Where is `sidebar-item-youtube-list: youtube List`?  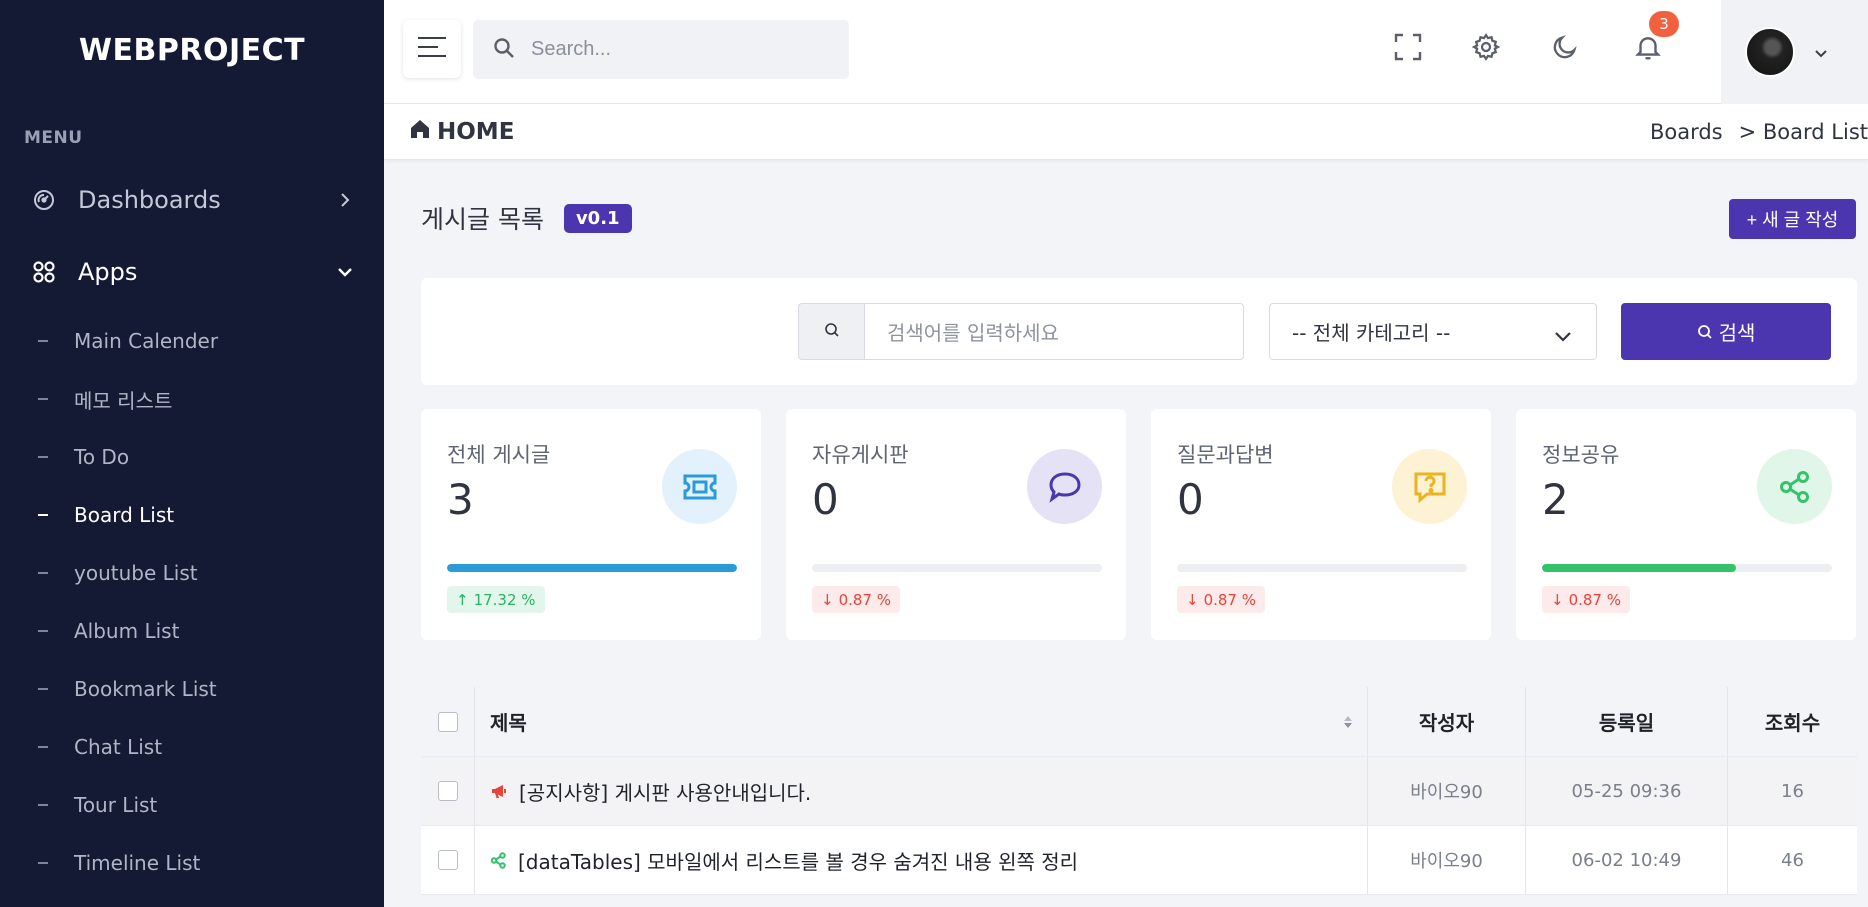
sidebar-item-youtube-list: youtube List is located at coordinates (192, 573).